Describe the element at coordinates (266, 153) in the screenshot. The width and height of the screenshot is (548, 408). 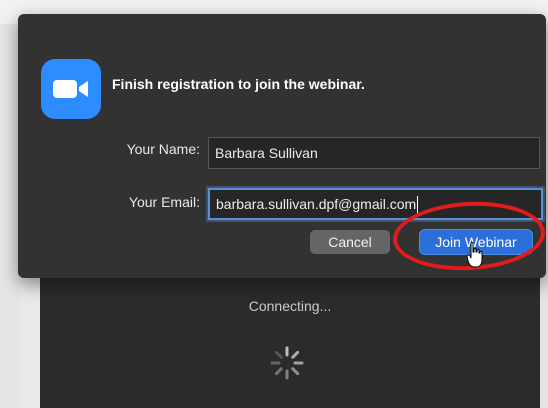
I see `name-field-value: Barbara Sullivan` at that location.